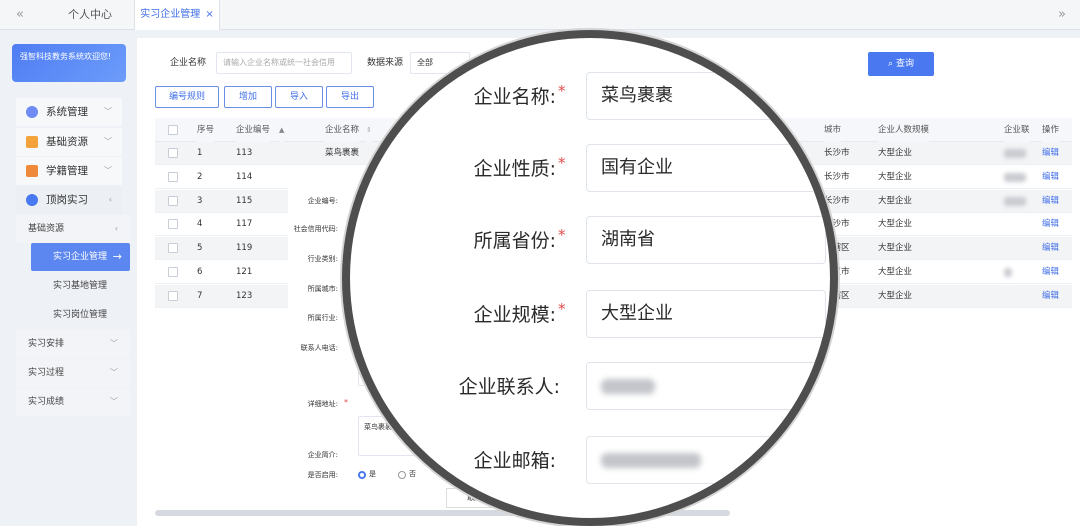 This screenshot has height=526, width=1080. Describe the element at coordinates (628, 239) in the screenshot. I see `lens-field-value: 湖南省` at that location.